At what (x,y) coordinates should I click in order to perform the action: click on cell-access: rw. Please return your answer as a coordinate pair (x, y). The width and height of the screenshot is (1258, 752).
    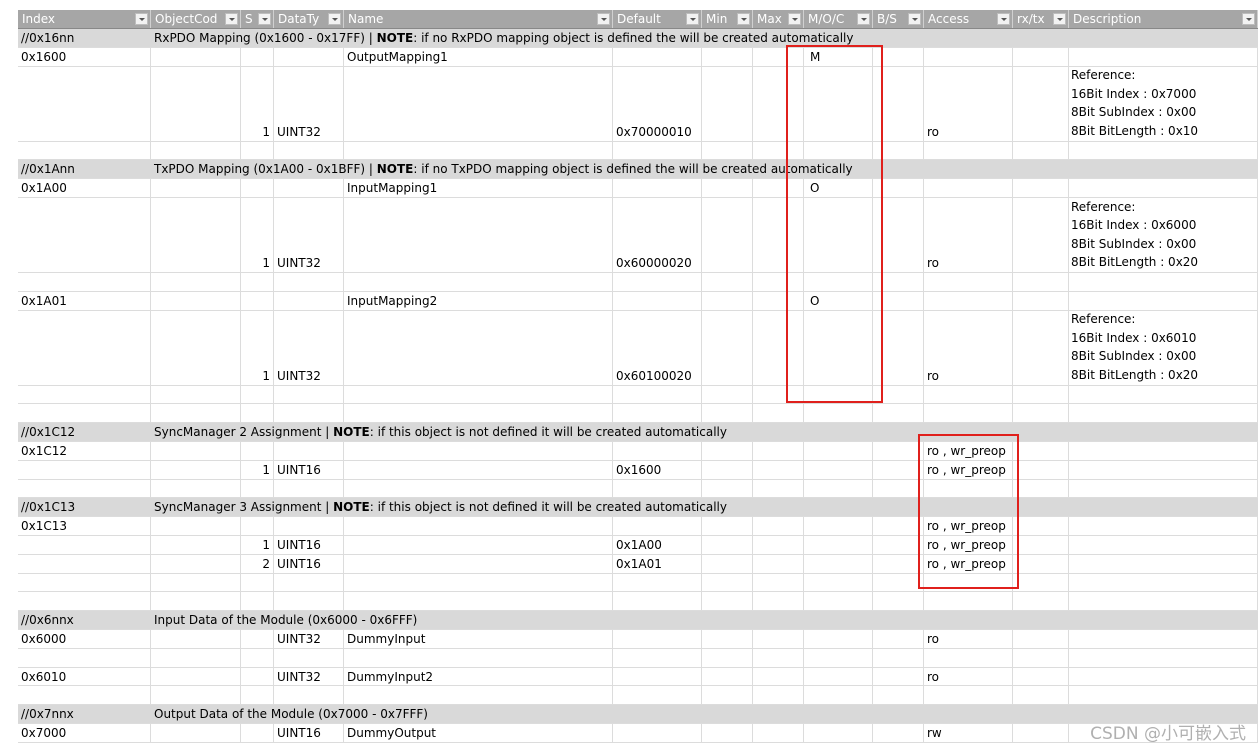
    Looking at the image, I should click on (968, 732).